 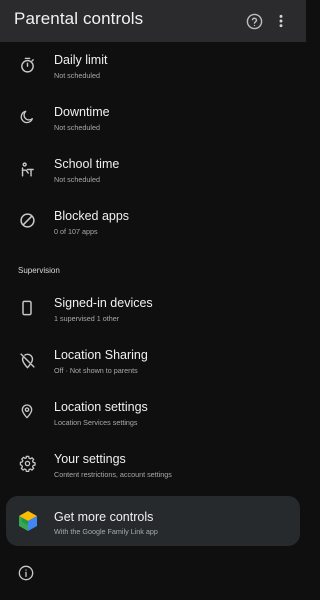 What do you see at coordinates (81, 60) in the screenshot?
I see `list-item-title: Daily limit` at bounding box center [81, 60].